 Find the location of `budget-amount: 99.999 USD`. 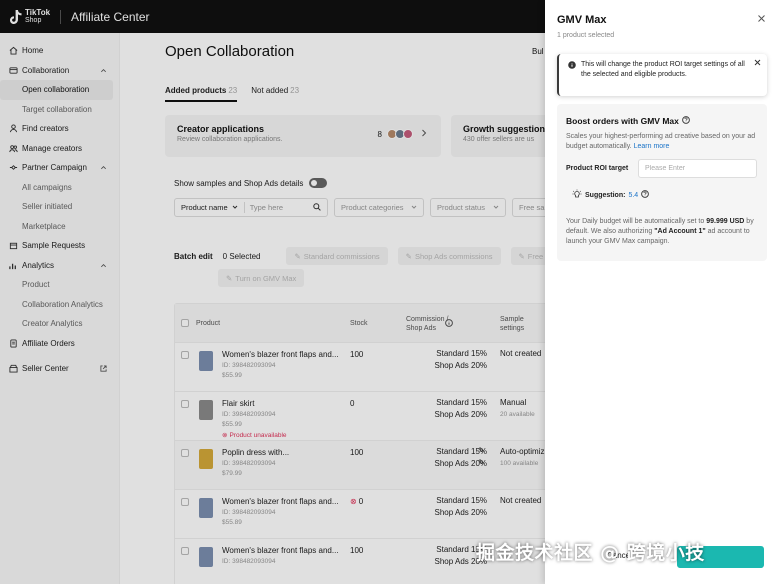

budget-amount: 99.999 USD is located at coordinates (725, 221).